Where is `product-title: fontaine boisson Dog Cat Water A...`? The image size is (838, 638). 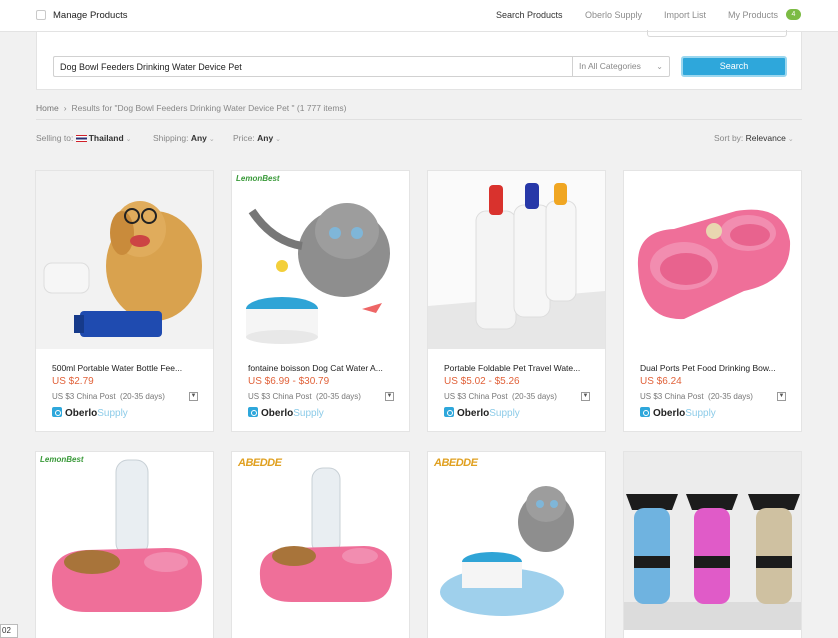 product-title: fontaine boisson Dog Cat Water A... is located at coordinates (323, 368).